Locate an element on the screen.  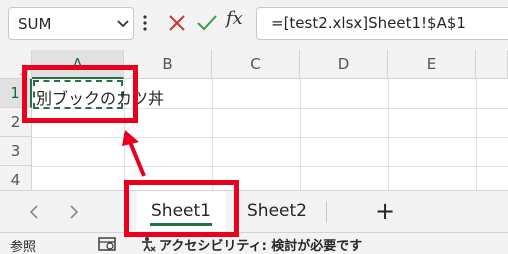
annotation-highlight-cell is located at coordinates (80, 94).